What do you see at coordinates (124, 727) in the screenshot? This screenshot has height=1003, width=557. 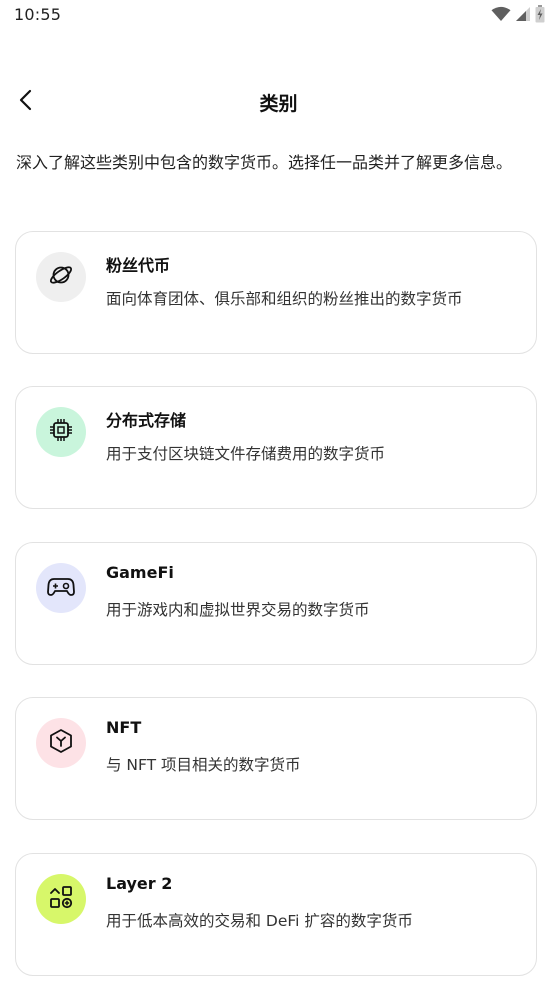 I see `category-title: NFT` at bounding box center [124, 727].